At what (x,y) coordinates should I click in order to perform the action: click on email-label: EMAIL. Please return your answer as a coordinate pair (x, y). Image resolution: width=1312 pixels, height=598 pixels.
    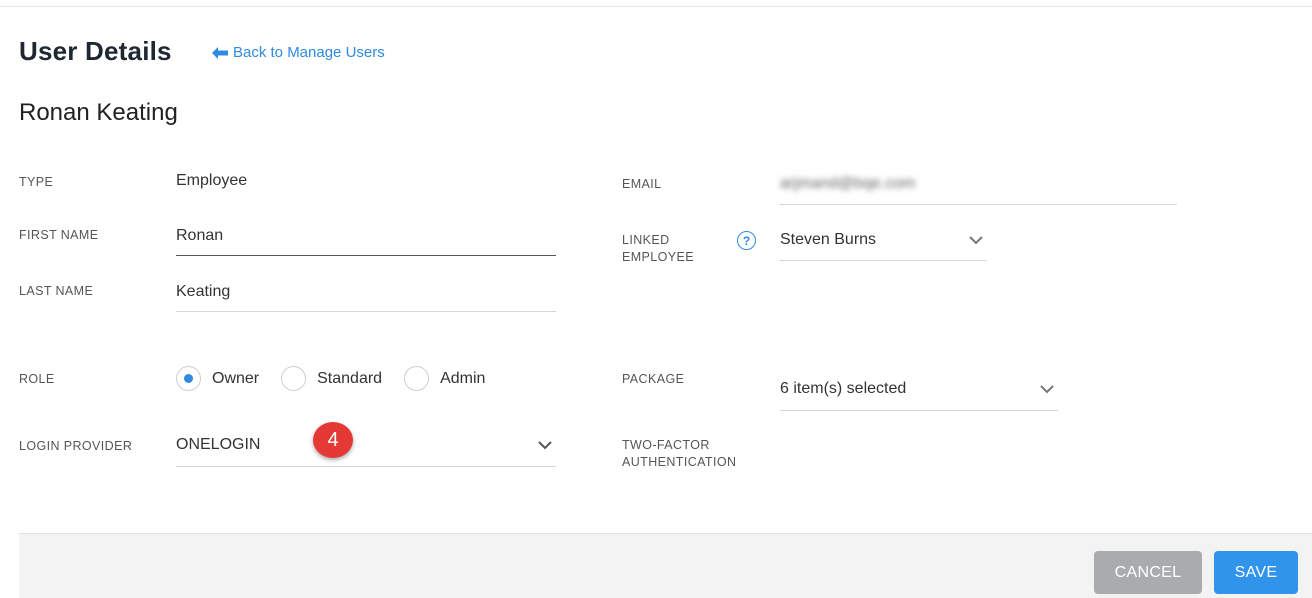
    Looking at the image, I should click on (642, 184).